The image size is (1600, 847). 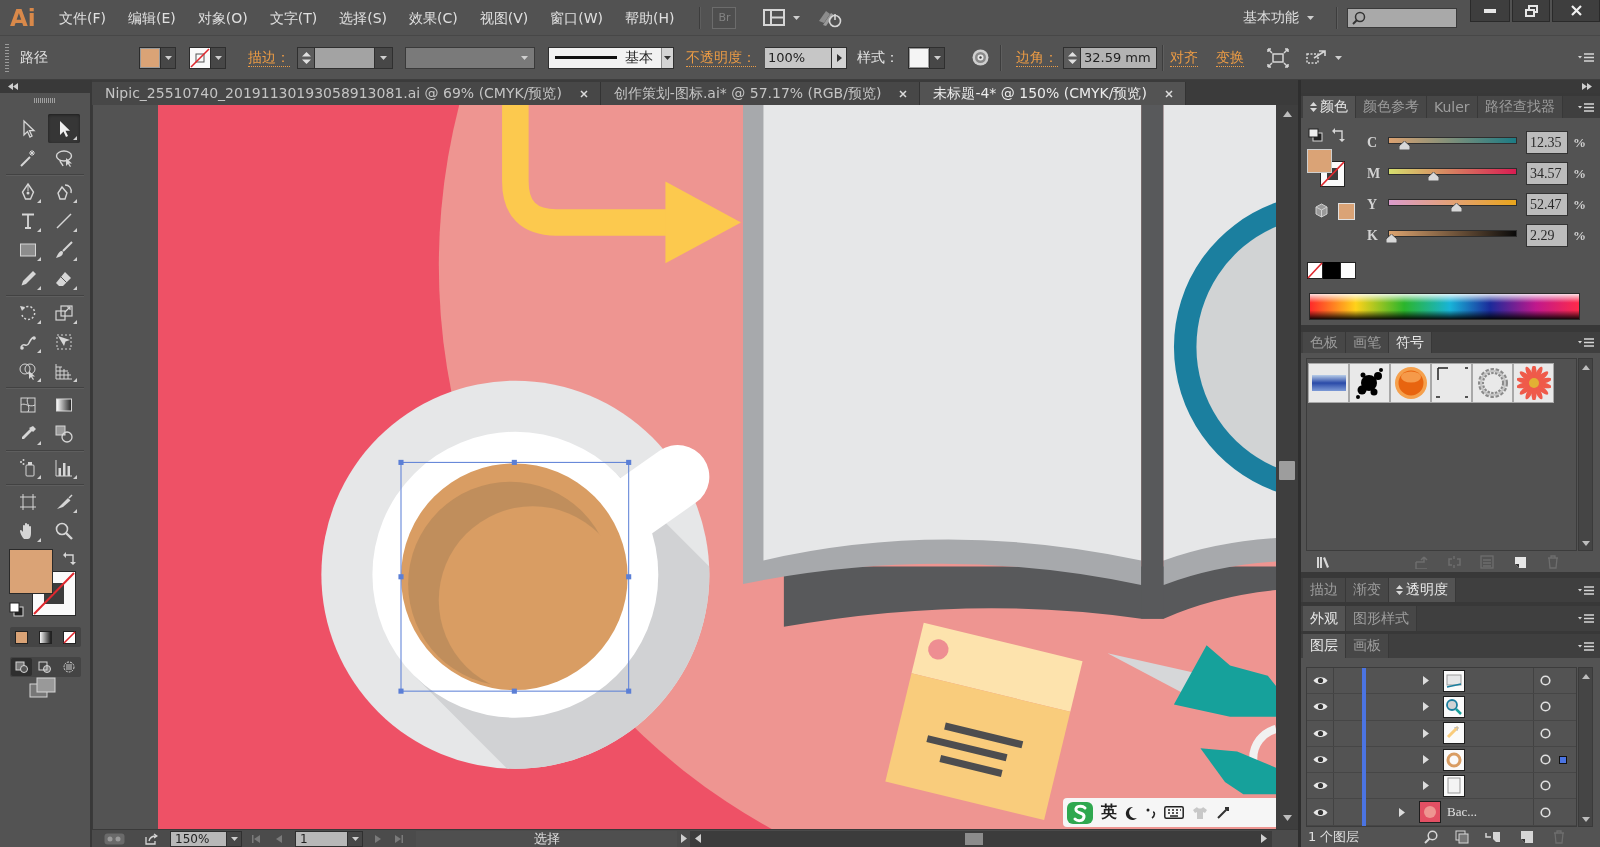 What do you see at coordinates (345, 57) in the screenshot?
I see `stroke-weight-field` at bounding box center [345, 57].